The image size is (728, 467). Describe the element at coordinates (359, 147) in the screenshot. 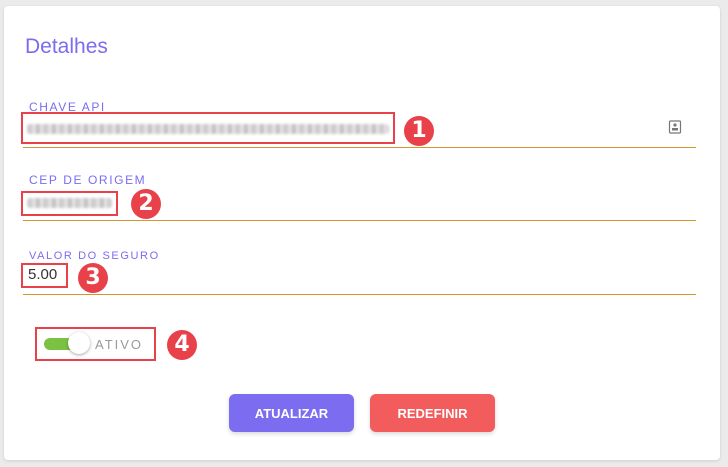

I see `api-key-underline` at that location.